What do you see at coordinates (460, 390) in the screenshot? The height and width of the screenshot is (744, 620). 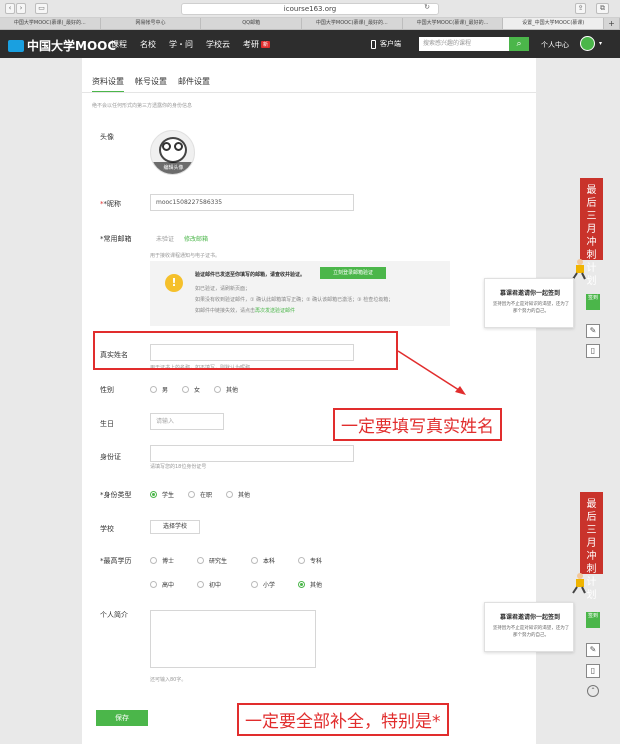 I see `arrow-head` at bounding box center [460, 390].